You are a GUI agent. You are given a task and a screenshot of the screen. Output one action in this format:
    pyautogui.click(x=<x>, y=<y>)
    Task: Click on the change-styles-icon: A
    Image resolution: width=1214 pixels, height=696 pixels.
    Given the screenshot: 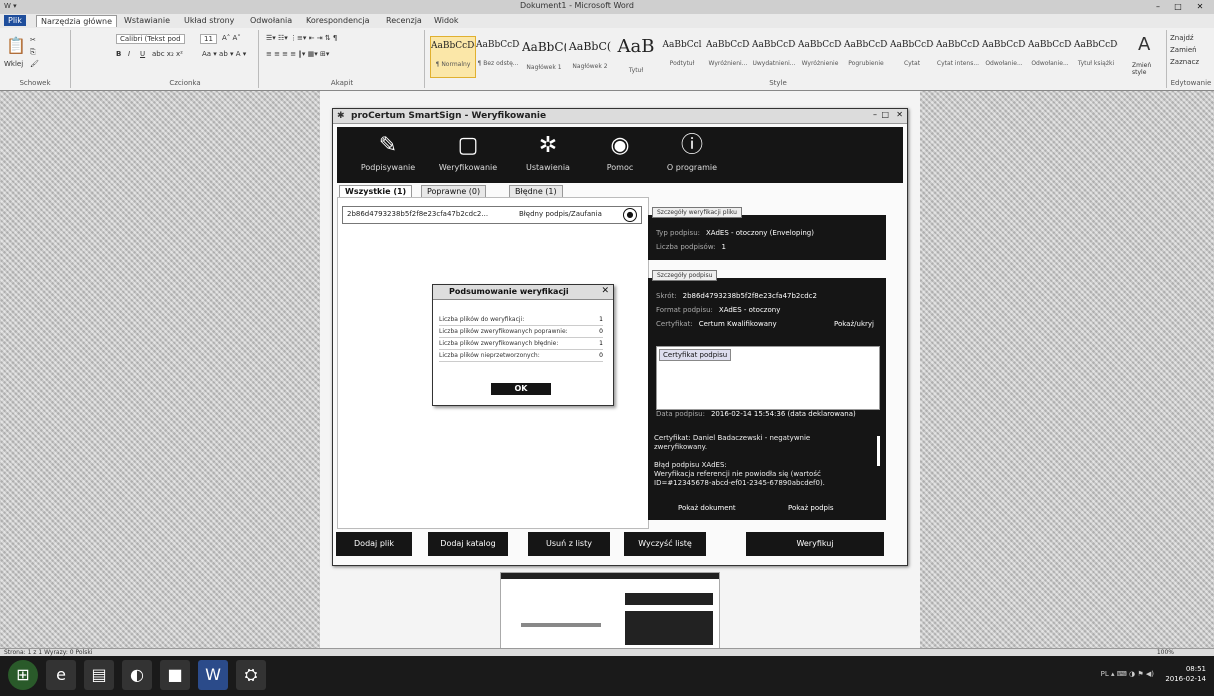 What is the action you would take?
    pyautogui.click(x=1144, y=44)
    